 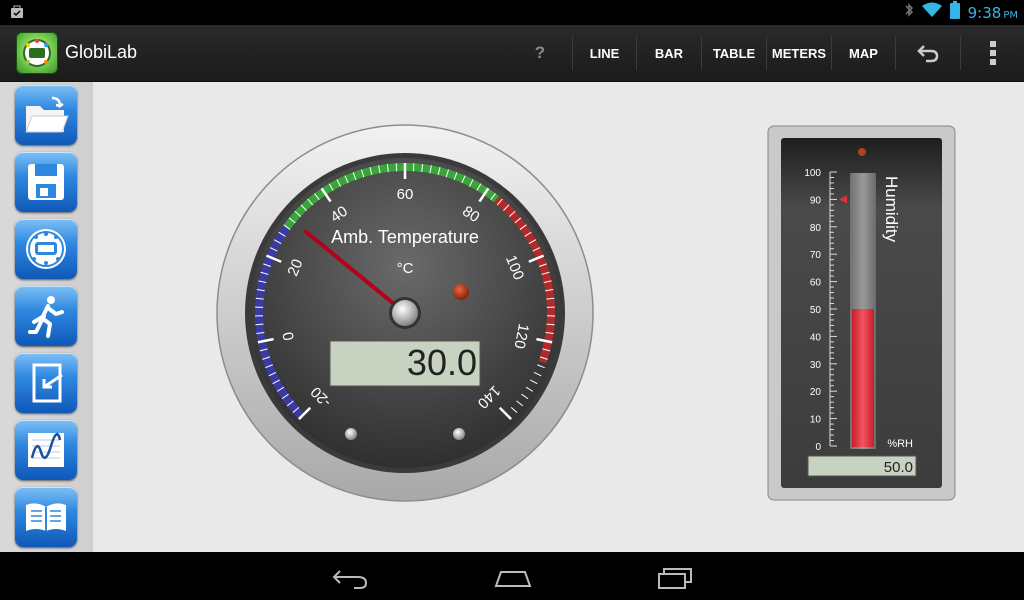 I want to click on app-icon, so click(x=37, y=53).